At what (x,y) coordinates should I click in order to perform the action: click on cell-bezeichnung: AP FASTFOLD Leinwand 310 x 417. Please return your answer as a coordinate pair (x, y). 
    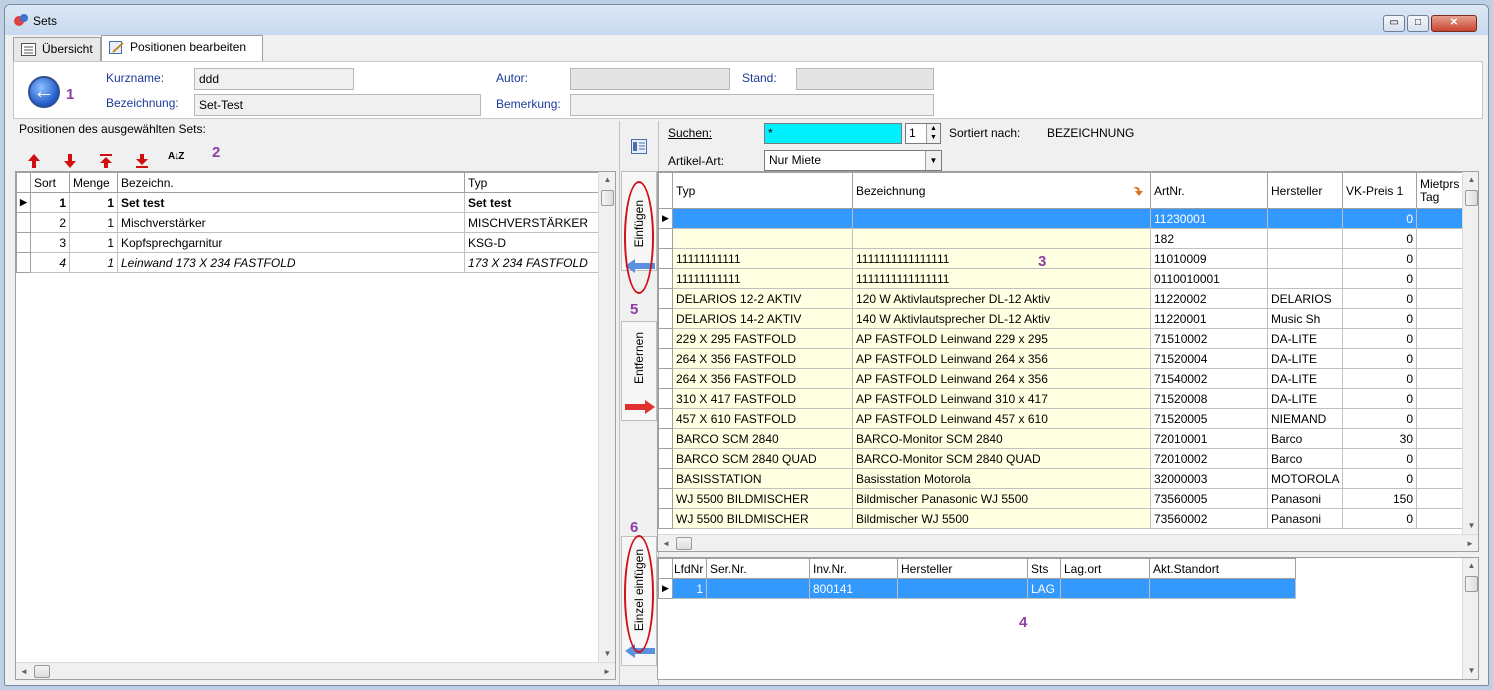
    Looking at the image, I should click on (1001, 398).